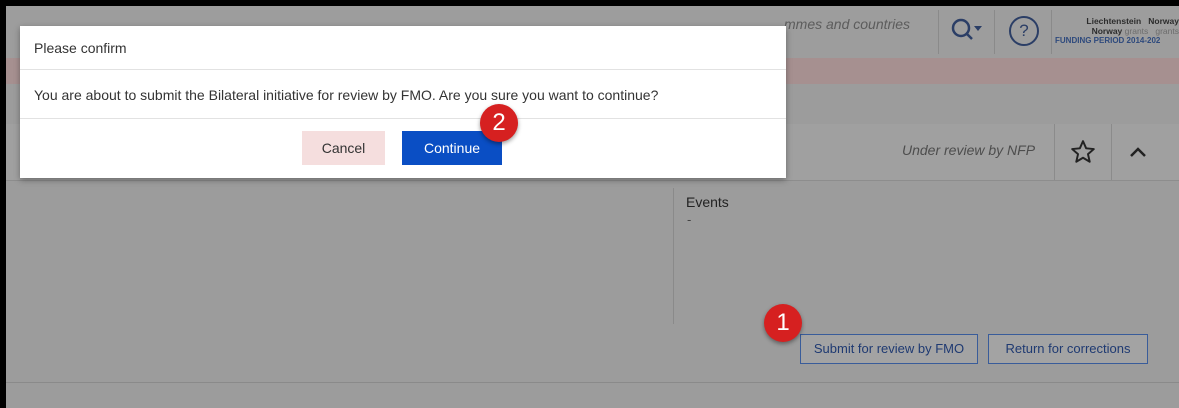 The width and height of the screenshot is (1179, 408). Describe the element at coordinates (592, 382) in the screenshot. I see `card-footer-line` at that location.